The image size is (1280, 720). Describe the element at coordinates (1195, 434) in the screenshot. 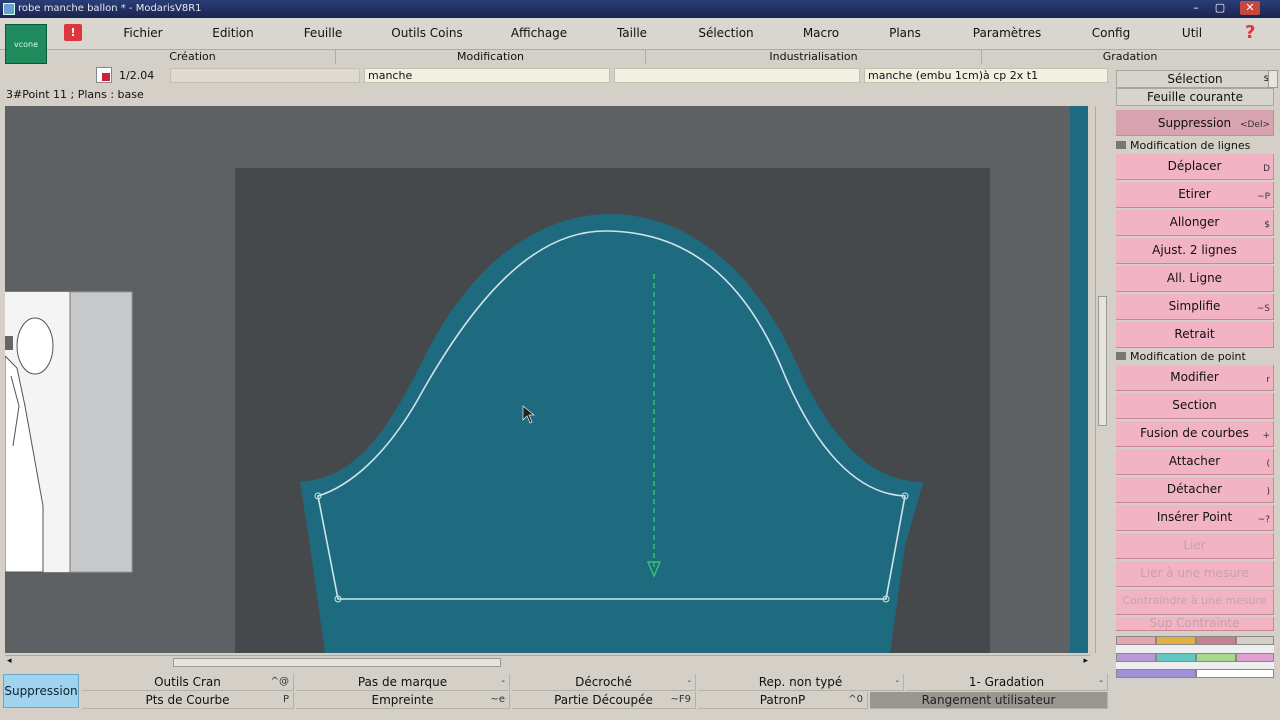

I see `tool-fusion-courbes: Fusion de courbes +` at that location.